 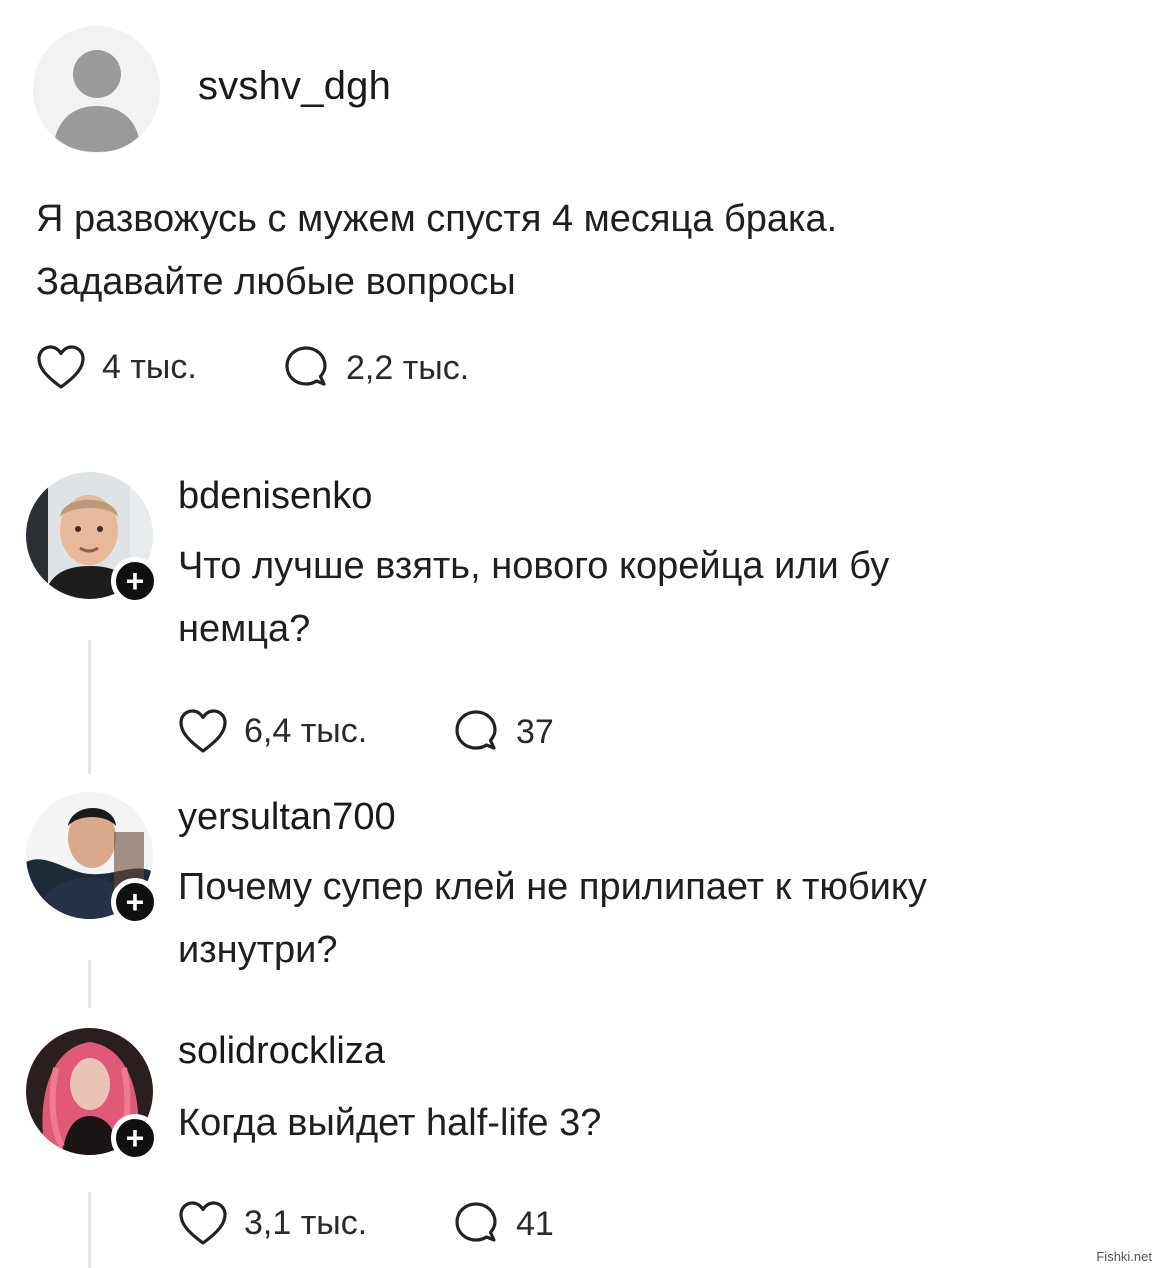 What do you see at coordinates (306, 730) in the screenshot?
I see `comment-like-count: 6,4 тыс.` at bounding box center [306, 730].